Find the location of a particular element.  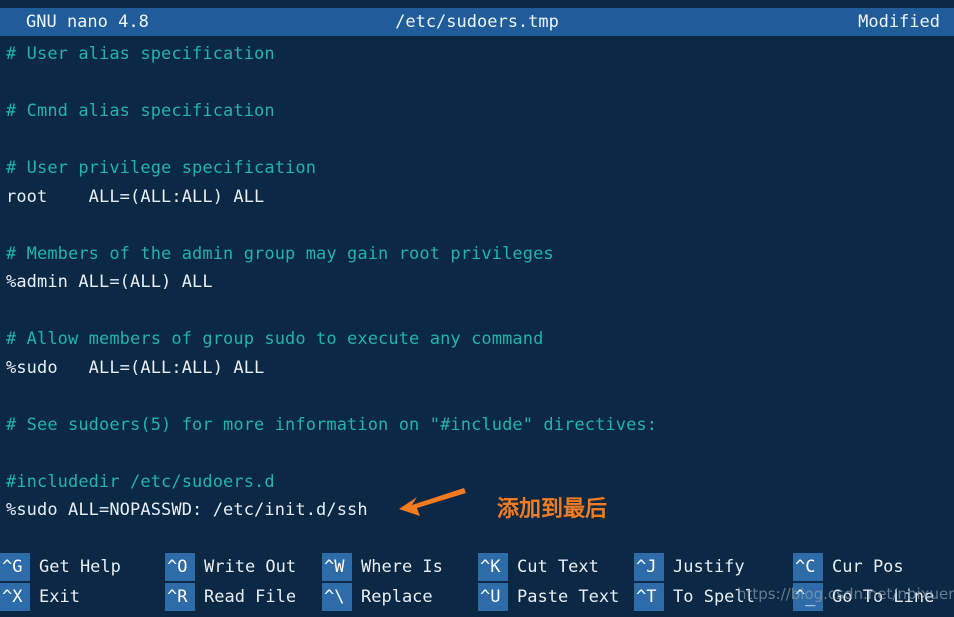

shortcut-item: ^O Write Out is located at coordinates (230, 567).